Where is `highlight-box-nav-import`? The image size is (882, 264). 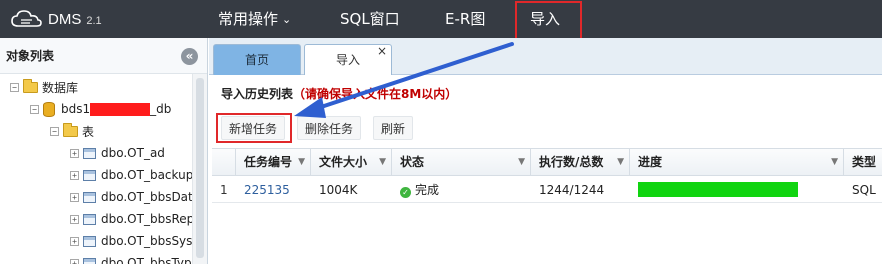 highlight-box-nav-import is located at coordinates (548, 21).